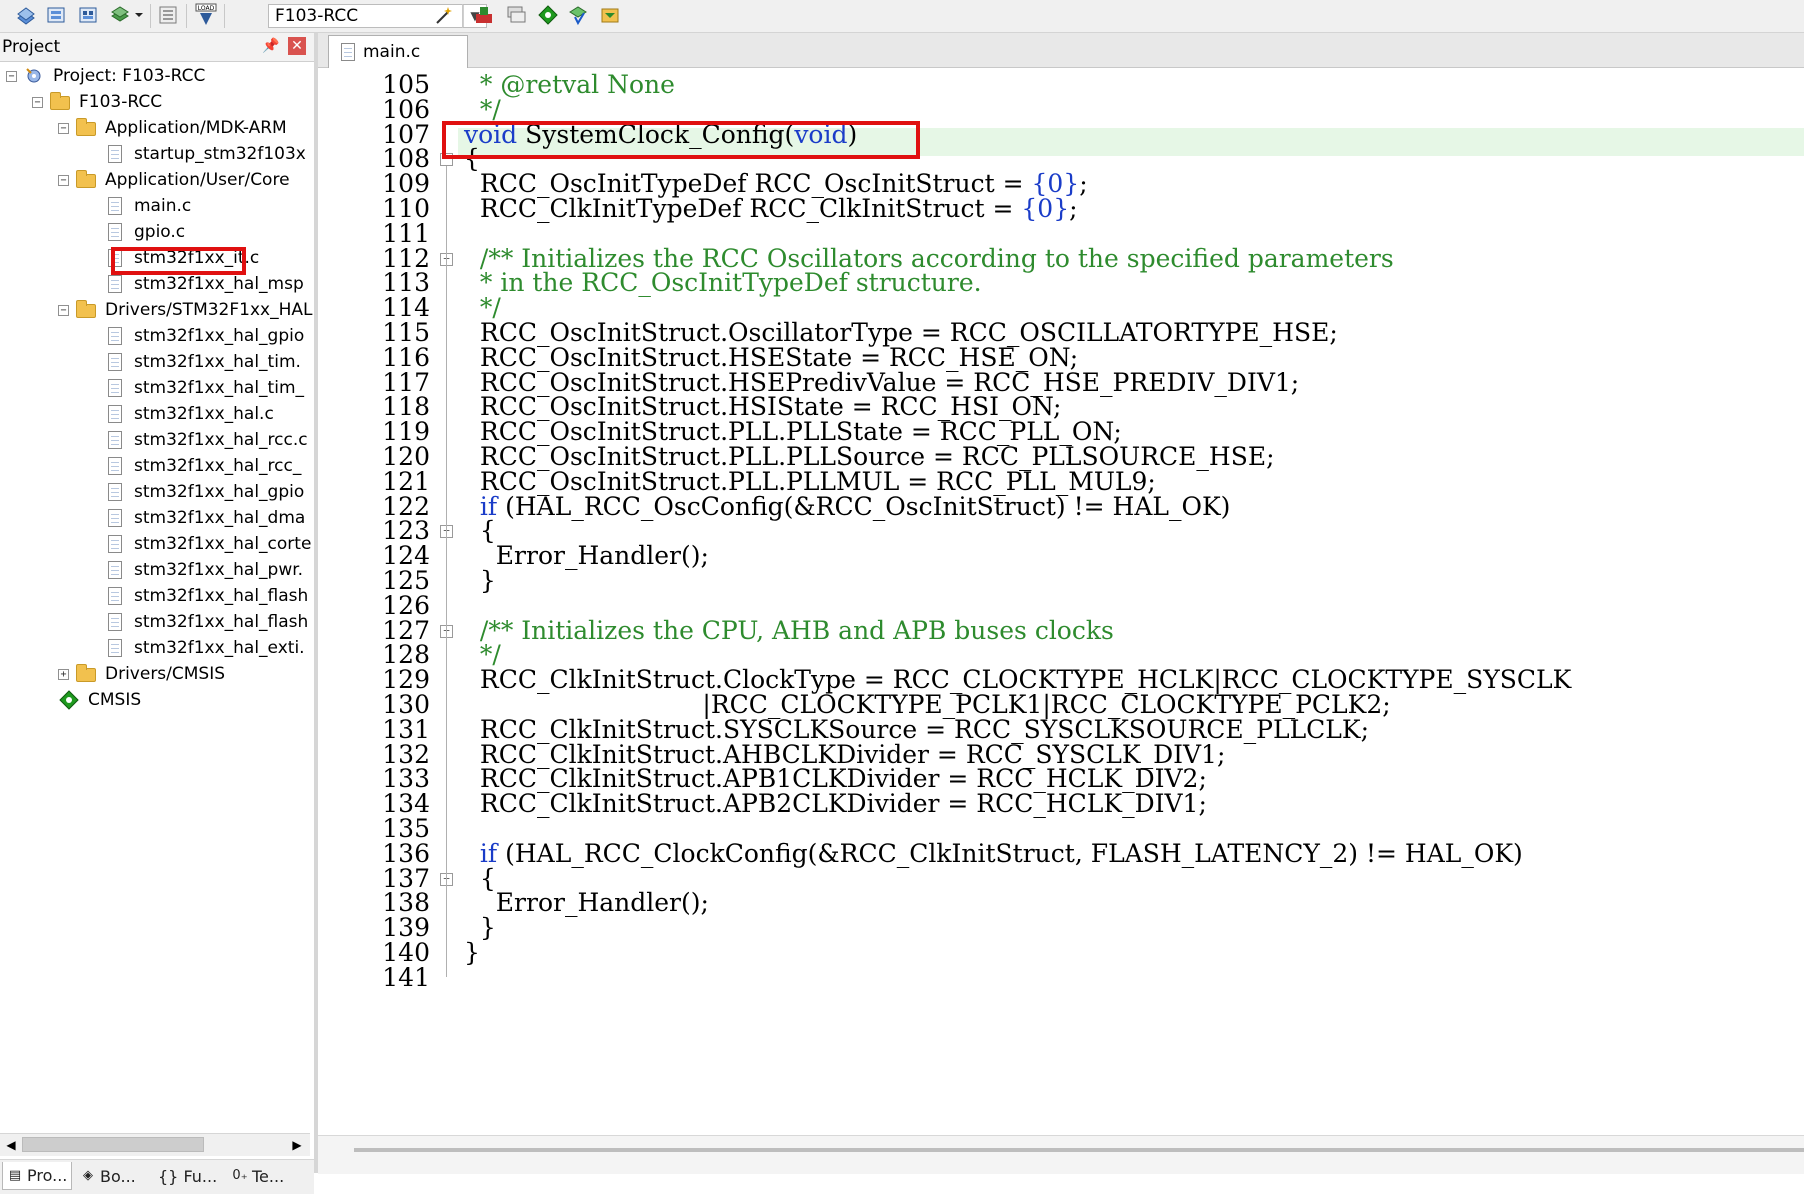 The width and height of the screenshot is (1804, 1194). I want to click on select-software-icon, so click(578, 15).